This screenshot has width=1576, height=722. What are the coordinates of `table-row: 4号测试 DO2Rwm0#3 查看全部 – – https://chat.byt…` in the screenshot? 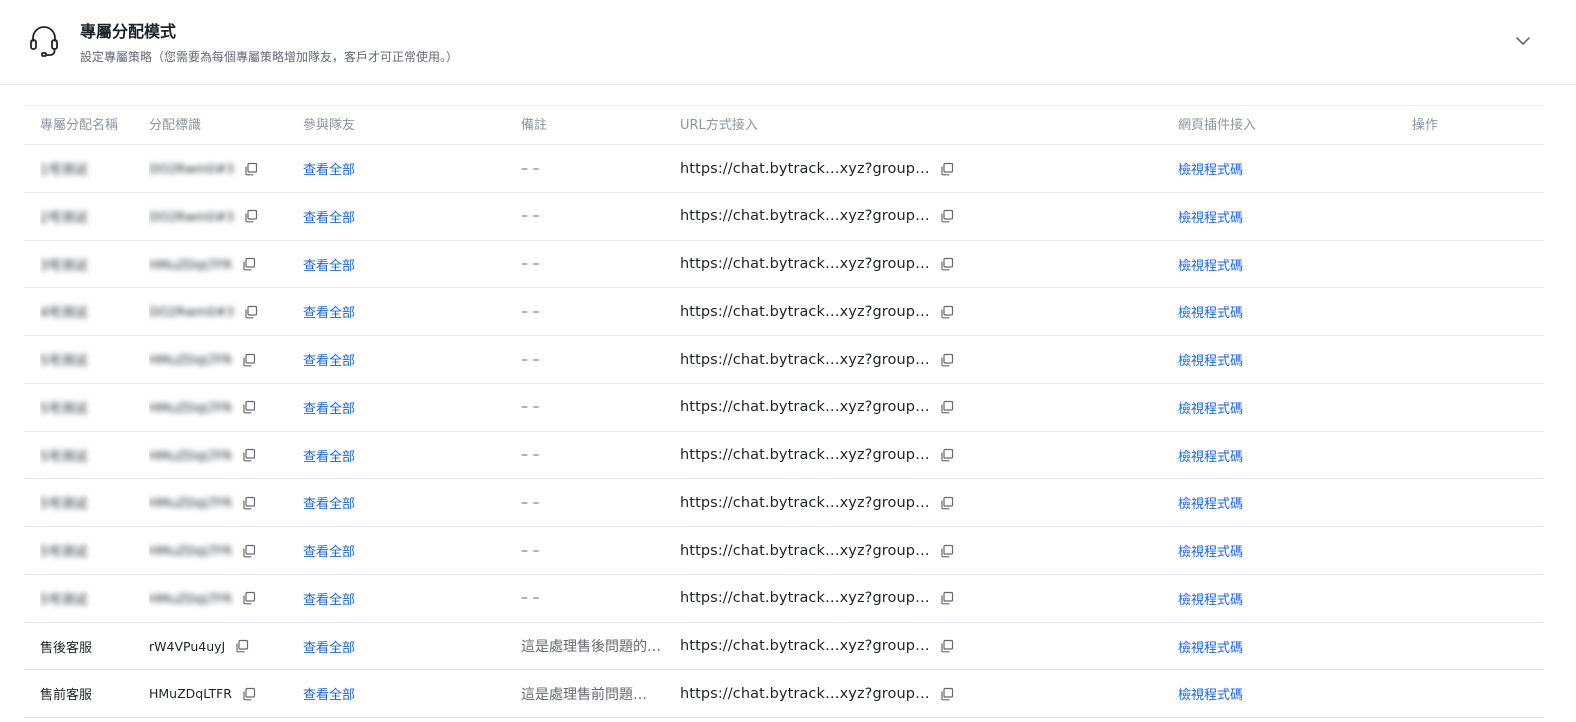 It's located at (784, 312).